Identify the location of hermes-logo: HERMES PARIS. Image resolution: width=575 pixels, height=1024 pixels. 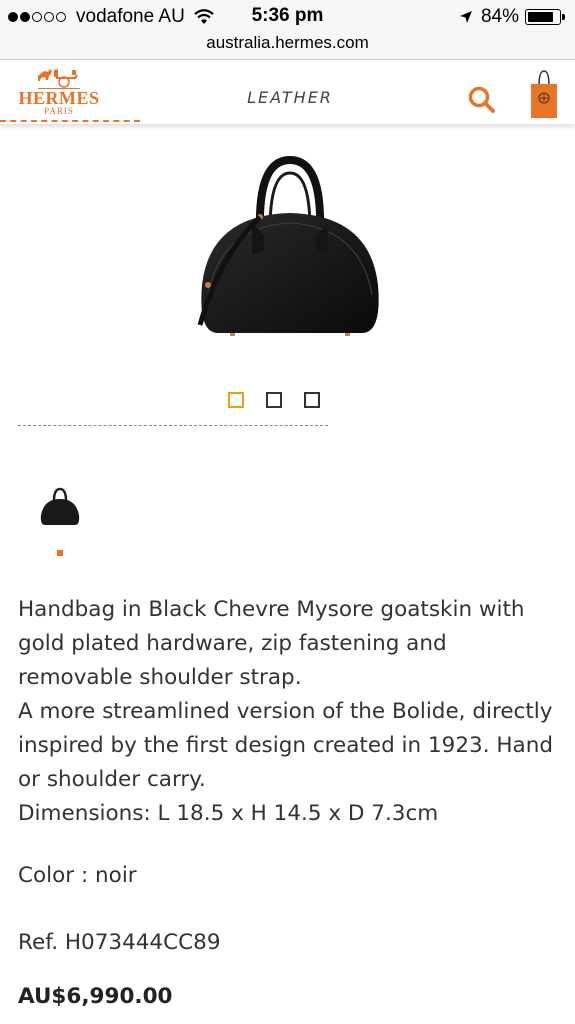
(59, 93).